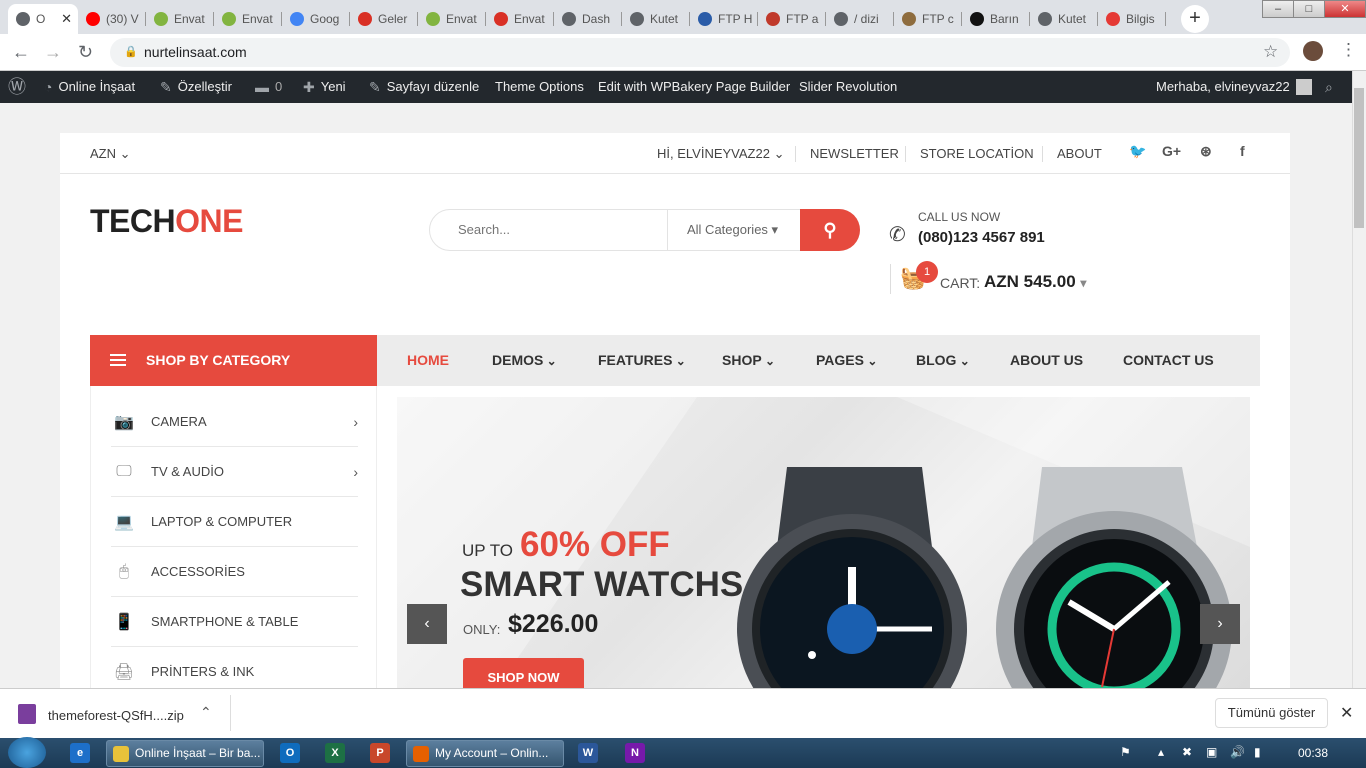 The height and width of the screenshot is (768, 1366). Describe the element at coordinates (943, 360) in the screenshot. I see `nav-item-blog: BLOG ⌄` at that location.